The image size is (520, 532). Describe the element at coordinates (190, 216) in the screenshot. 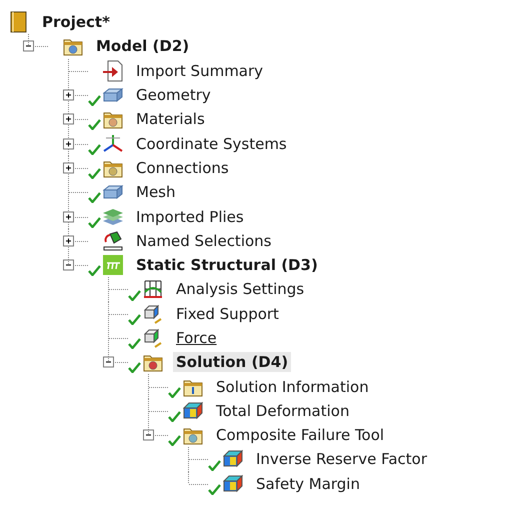

I see `tree-label: Imported Plies` at that location.